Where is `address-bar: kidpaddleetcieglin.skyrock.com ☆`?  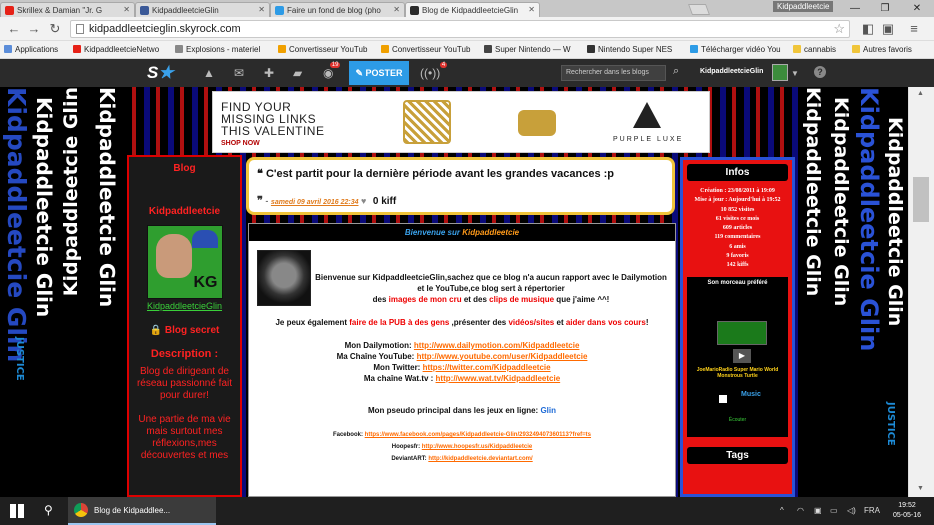
address-bar: kidpaddleetcieglin.skyrock.com ☆ is located at coordinates (460, 29).